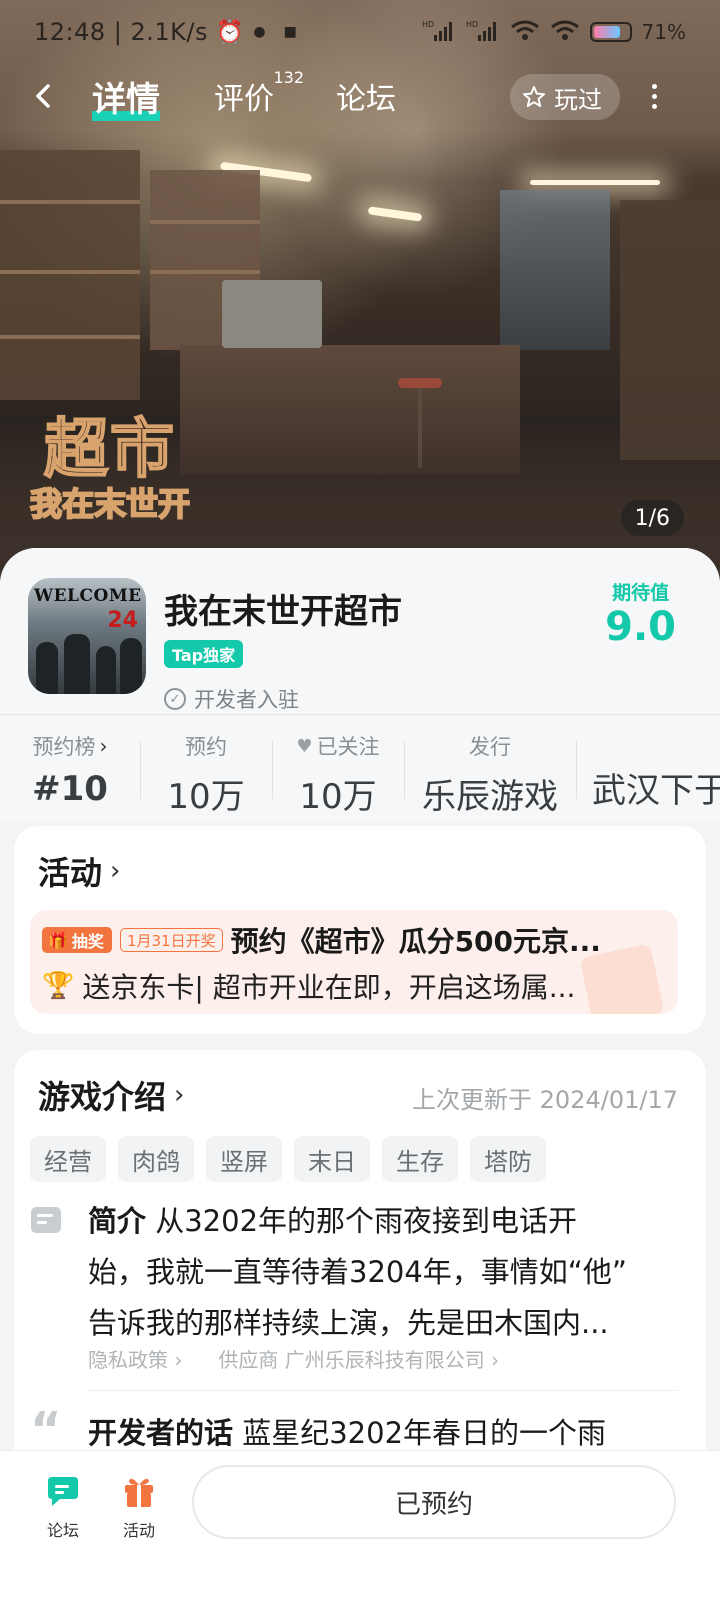 The width and height of the screenshot is (720, 1600). I want to click on tag-chip: 肉鸽, so click(156, 1159).